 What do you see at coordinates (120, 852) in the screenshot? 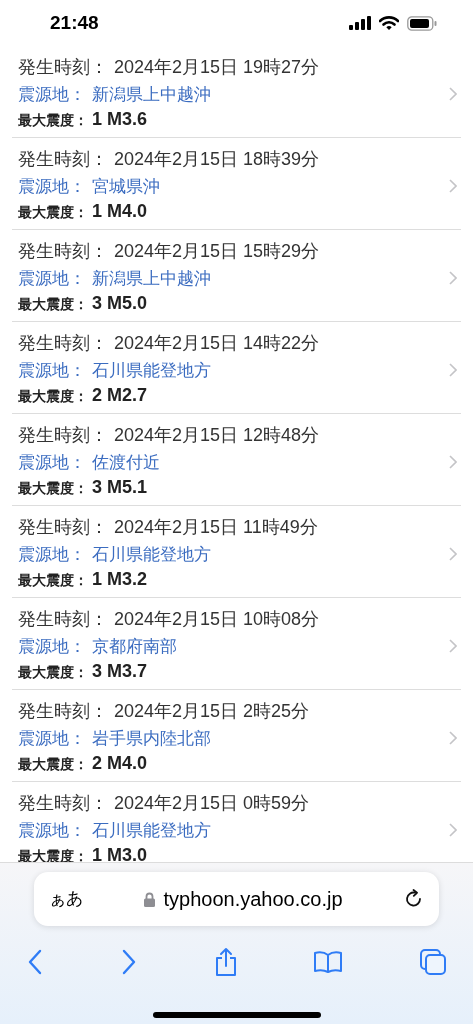
I see `intensity-value: 1 M3.0` at bounding box center [120, 852].